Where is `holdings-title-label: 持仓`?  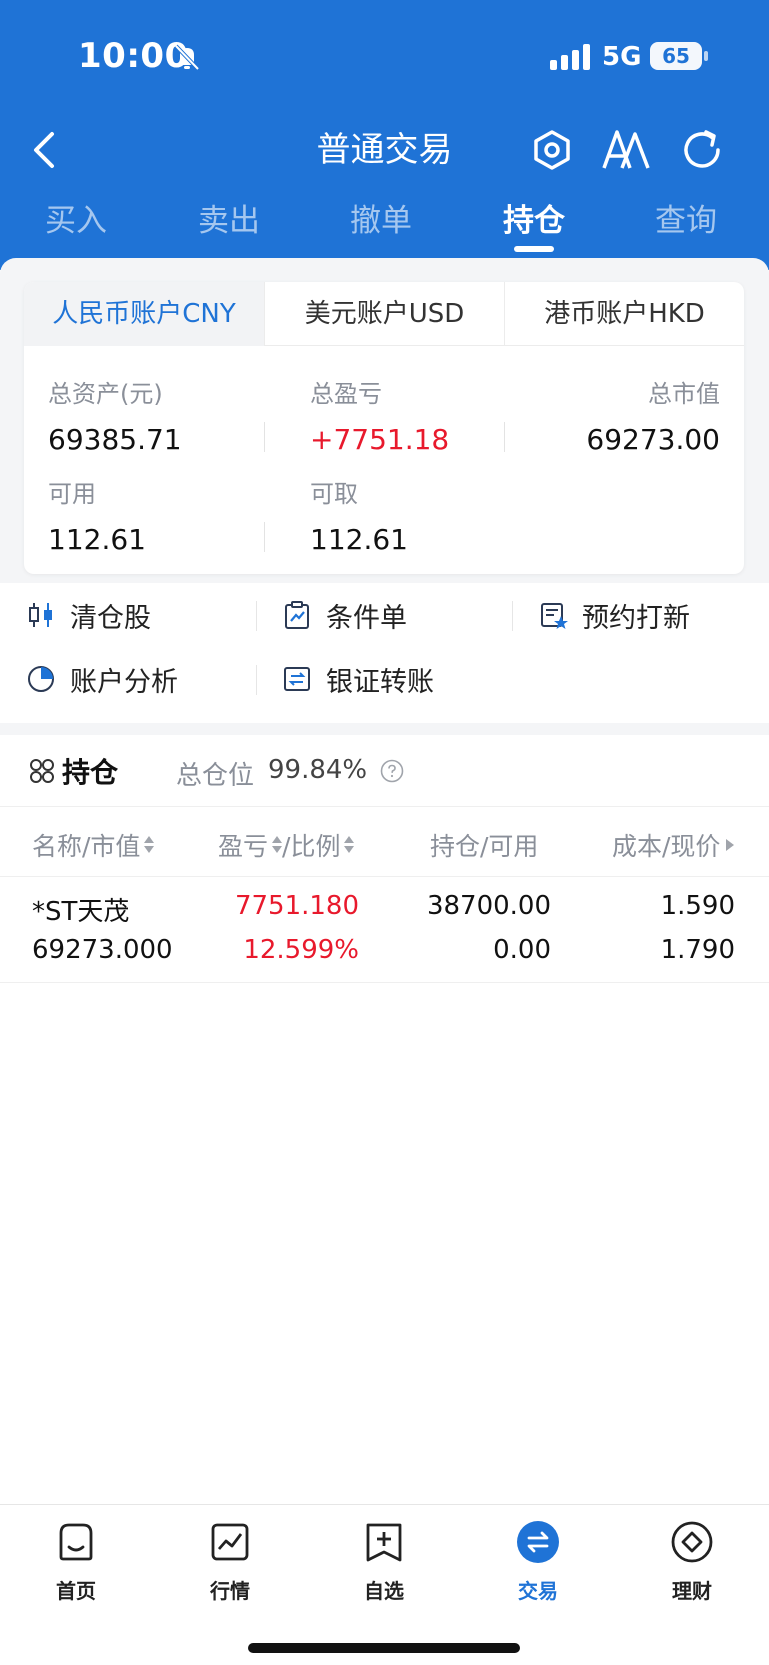
holdings-title-label: 持仓 is located at coordinates (90, 772).